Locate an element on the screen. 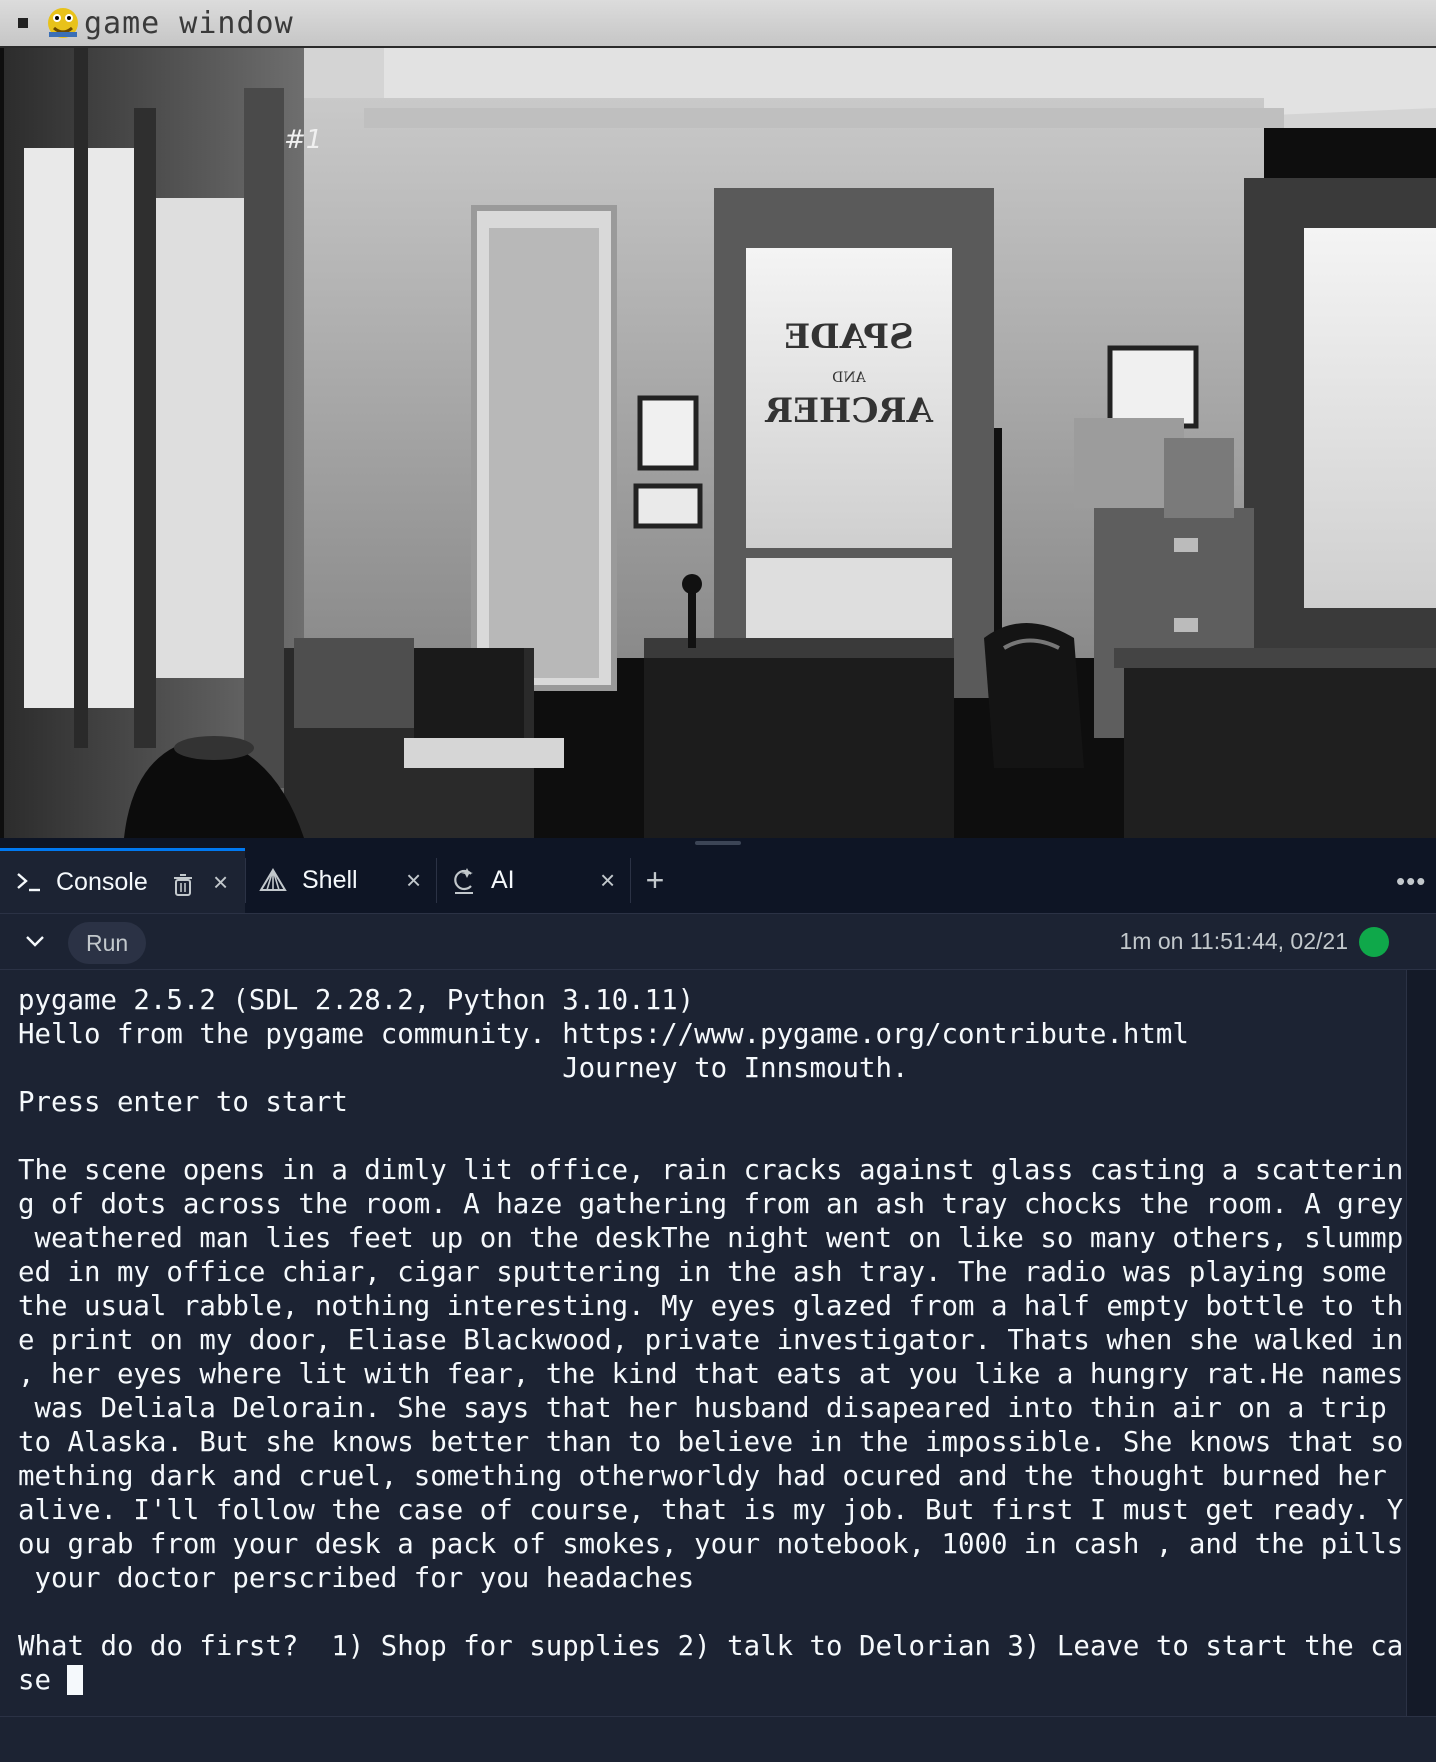 The height and width of the screenshot is (1762, 1436). tool-tab-bar: Console × Shell × AI × + ••• is located at coordinates (718, 881).